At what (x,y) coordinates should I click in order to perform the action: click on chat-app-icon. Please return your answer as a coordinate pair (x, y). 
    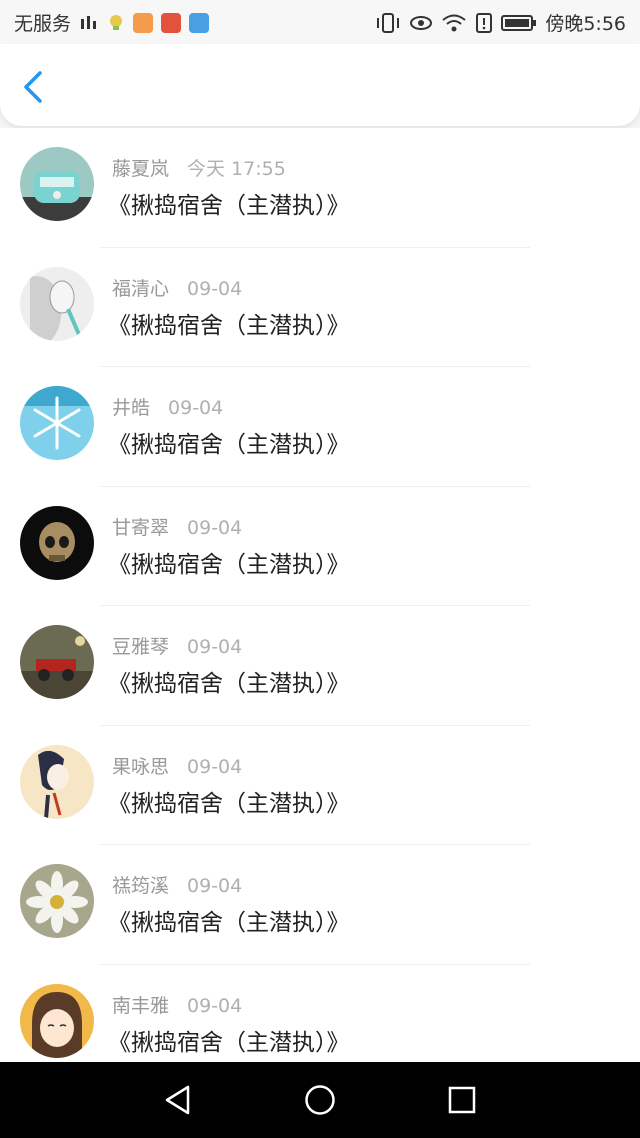
    Looking at the image, I should click on (199, 22).